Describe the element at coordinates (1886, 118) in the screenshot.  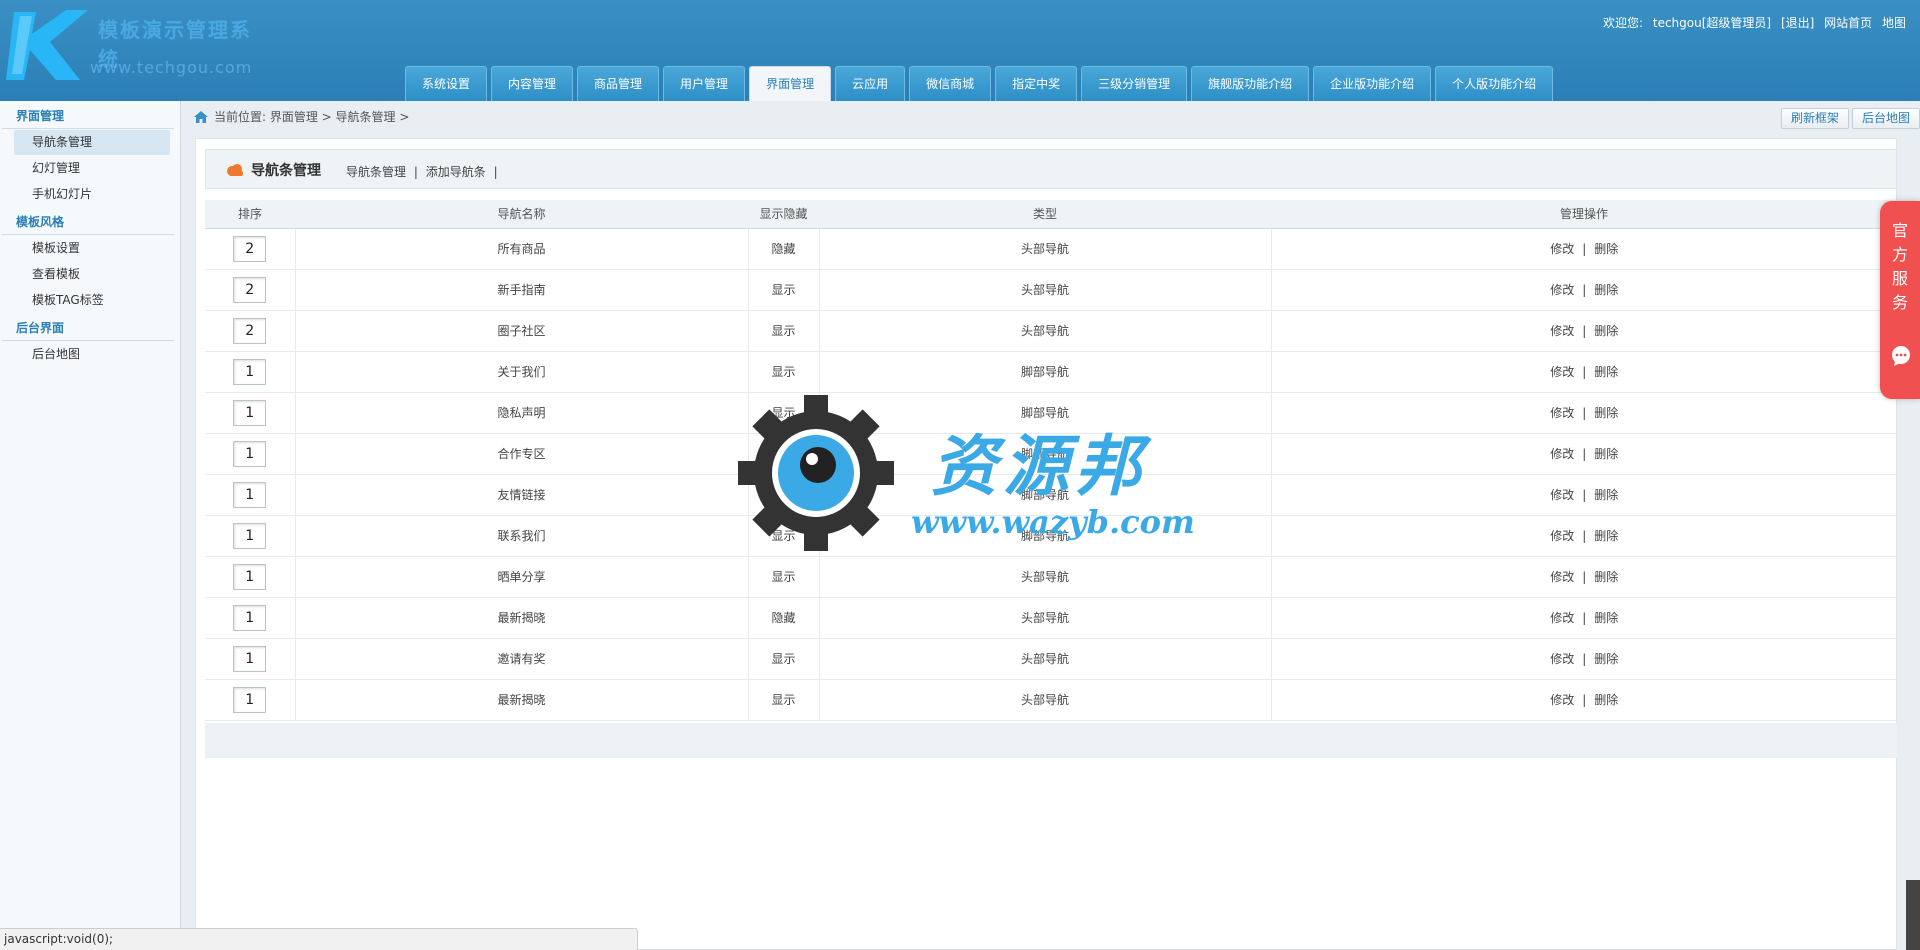
I see `admin-map-button: 后台地图` at that location.